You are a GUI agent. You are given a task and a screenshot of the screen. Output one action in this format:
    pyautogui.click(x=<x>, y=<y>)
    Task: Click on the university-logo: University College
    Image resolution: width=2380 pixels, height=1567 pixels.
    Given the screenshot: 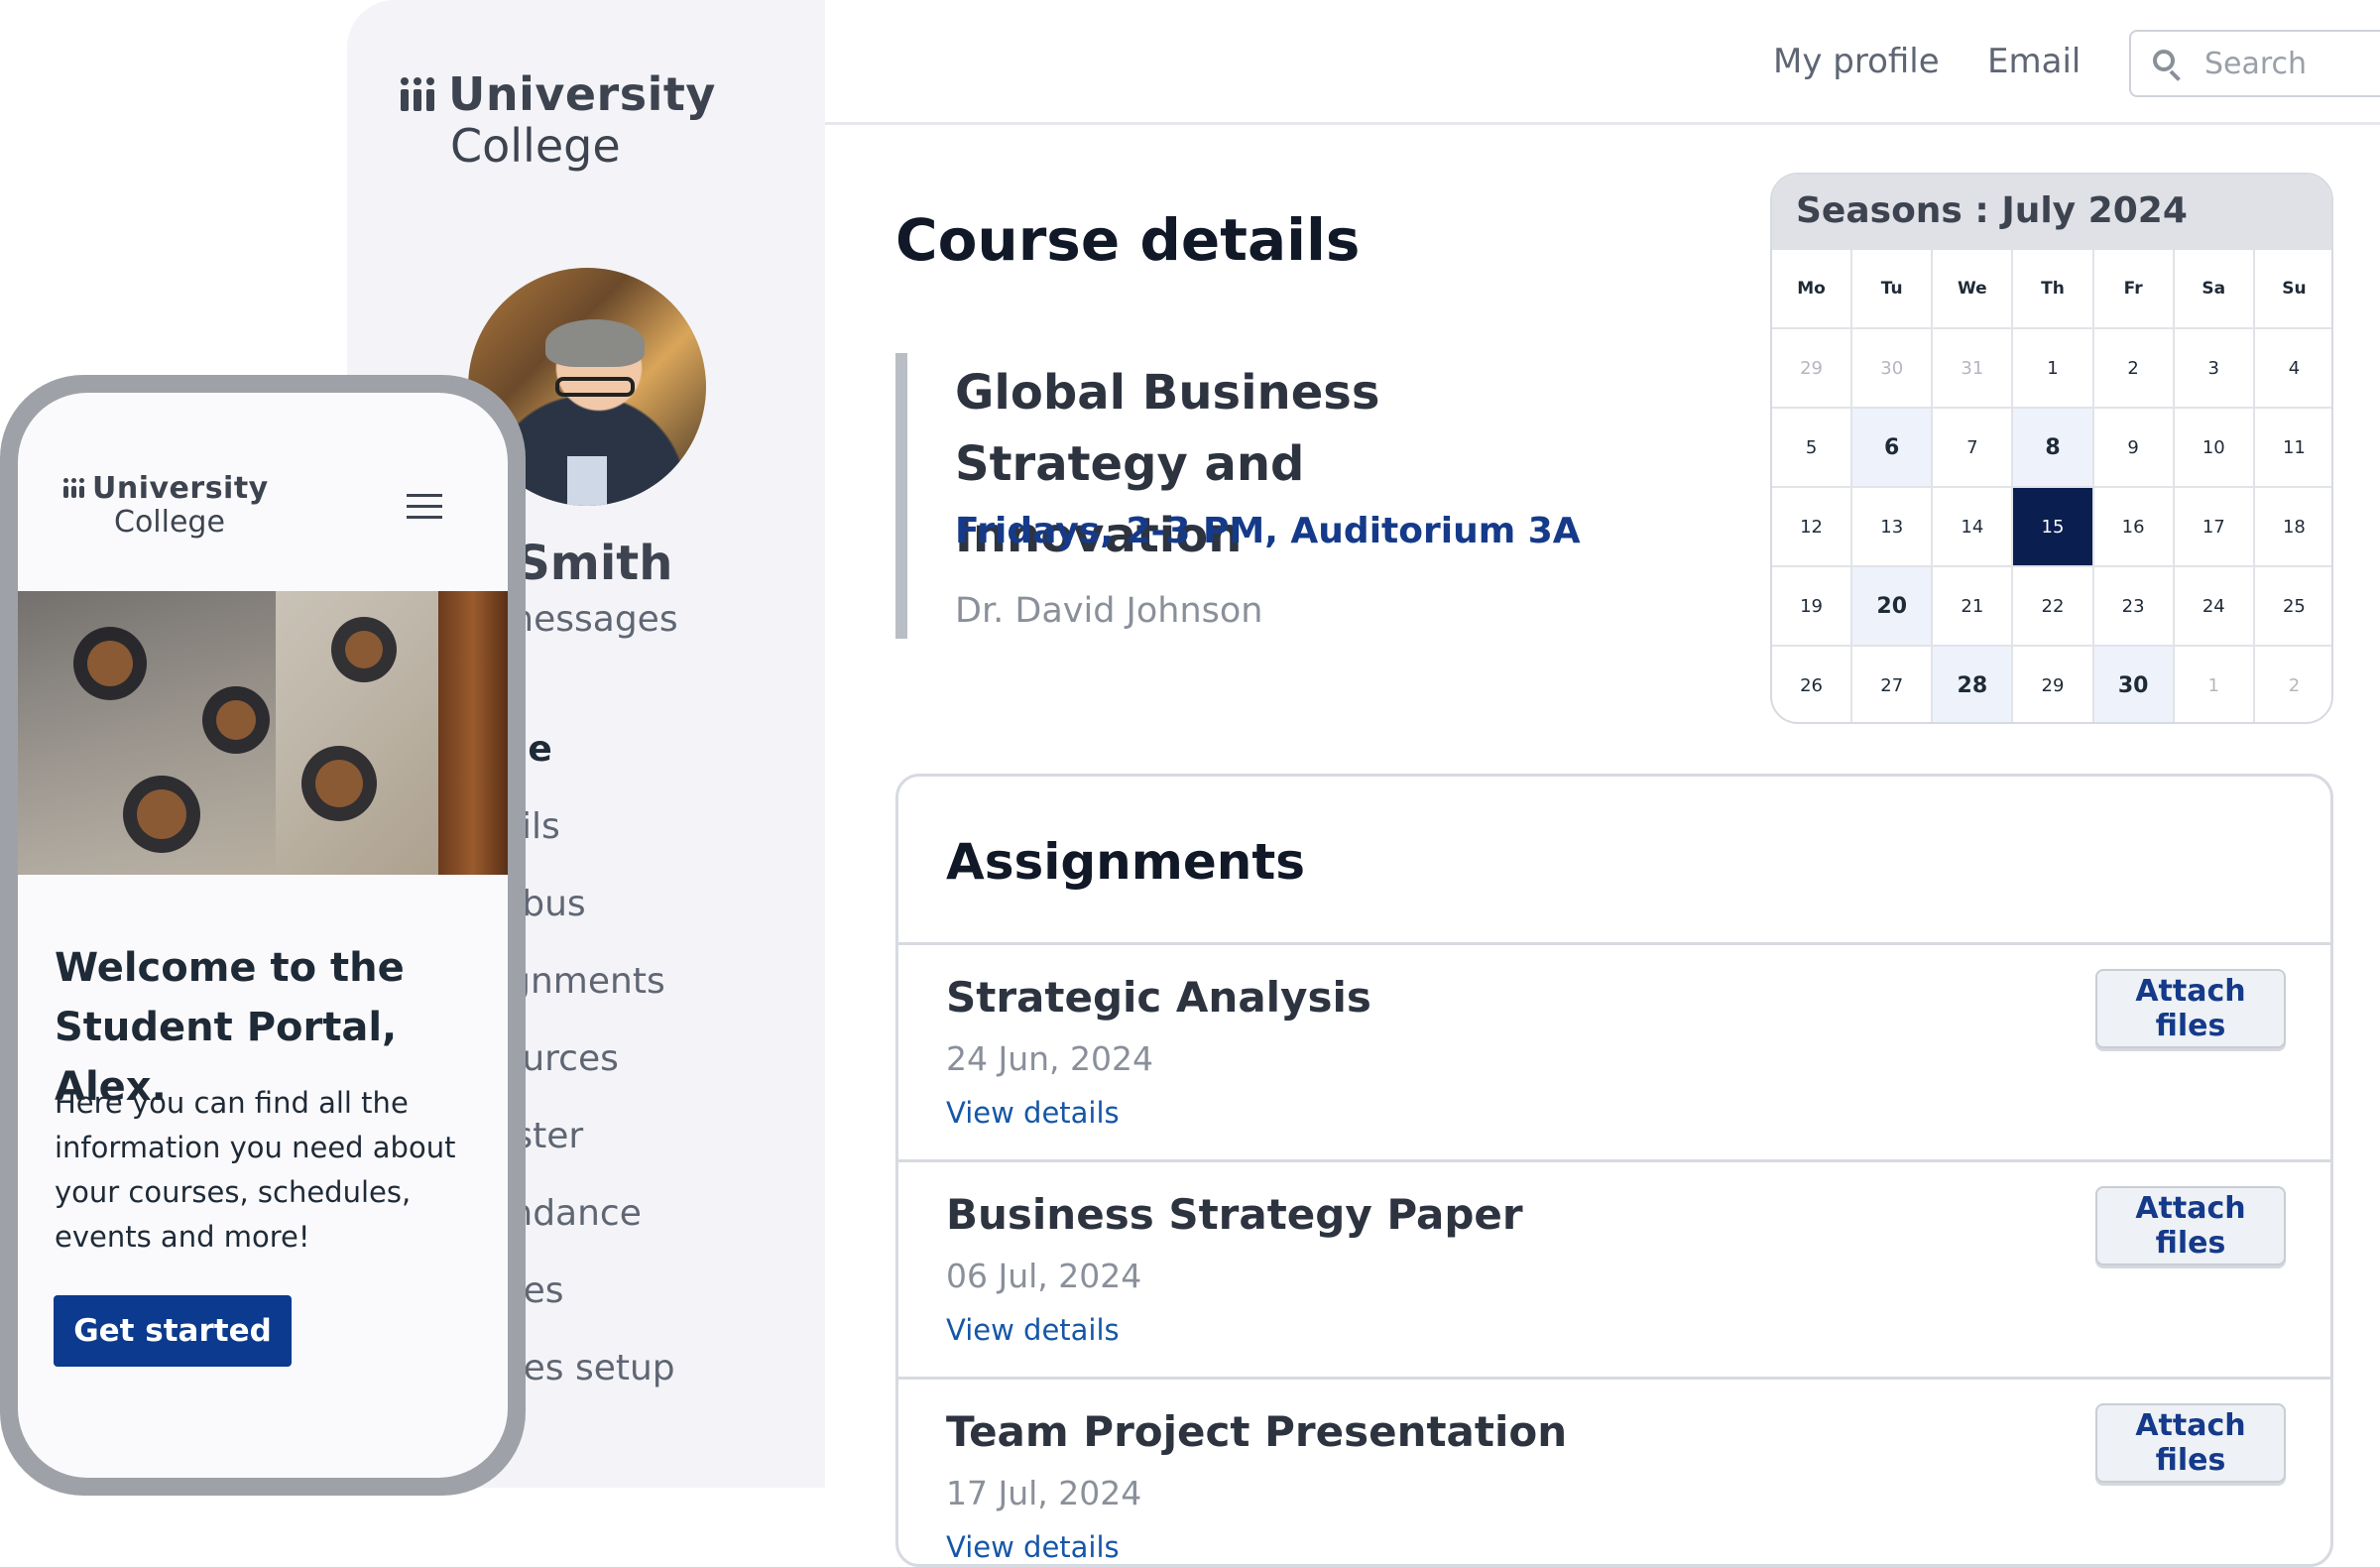 What is the action you would take?
    pyautogui.click(x=558, y=120)
    